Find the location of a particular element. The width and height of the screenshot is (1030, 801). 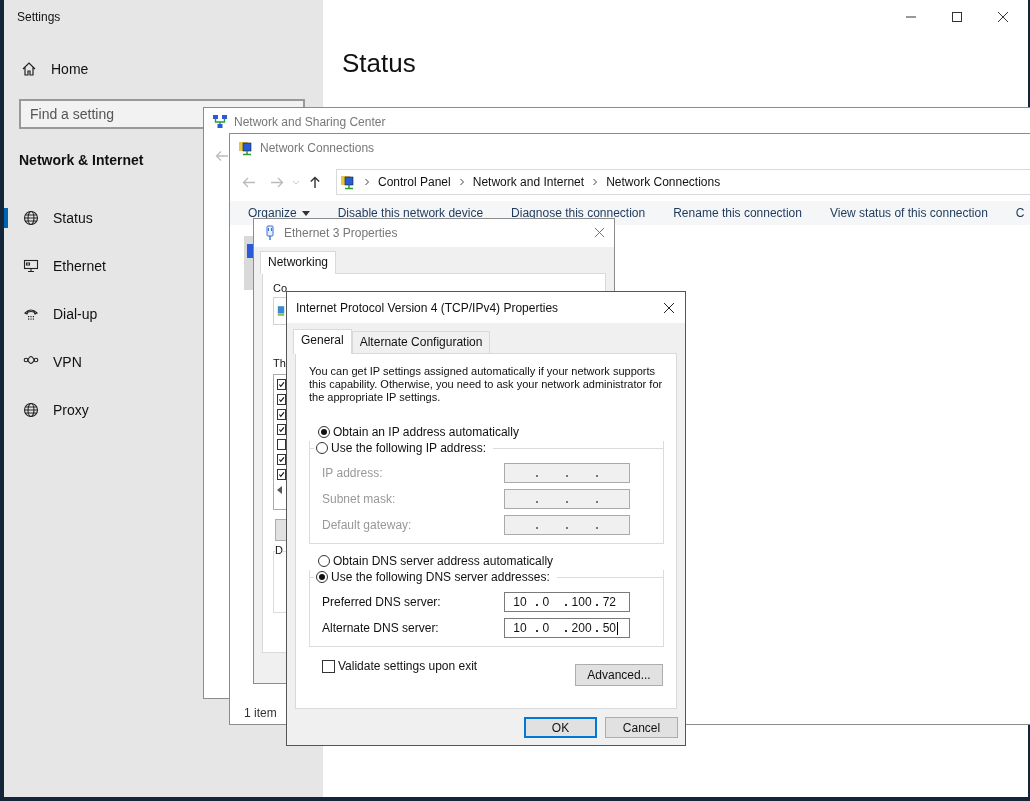

field-label: Preferred DNS server: is located at coordinates (381, 602).